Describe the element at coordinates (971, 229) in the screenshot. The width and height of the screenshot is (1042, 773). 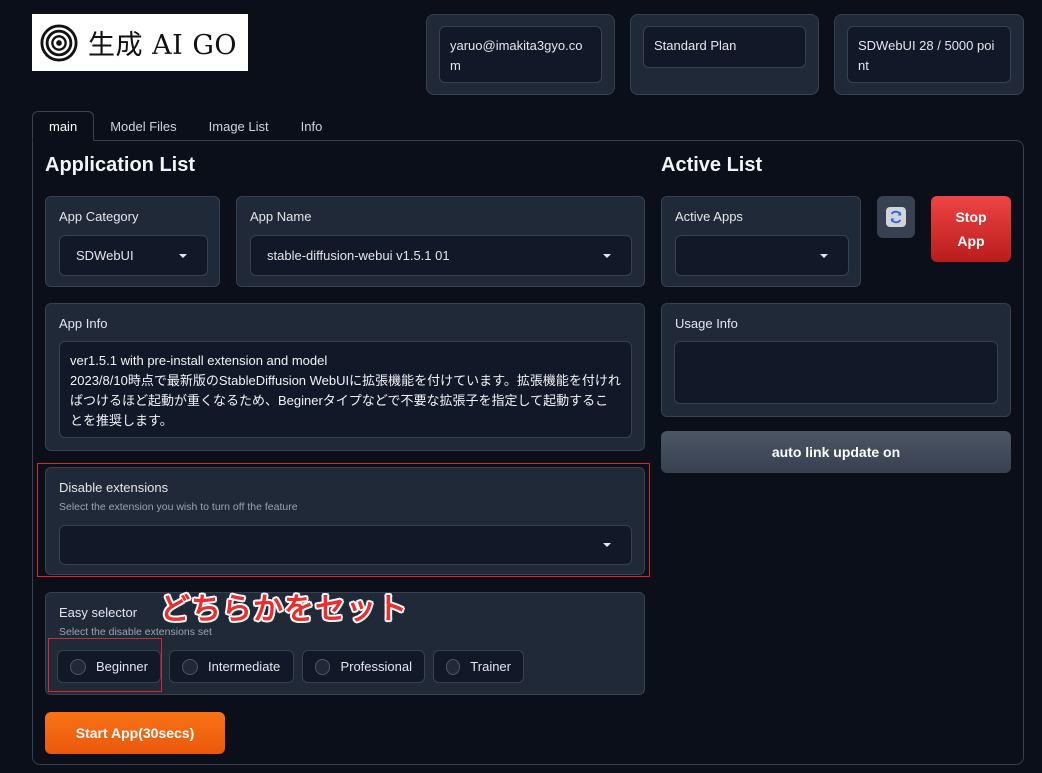
I see `stop-app-button: Stop App` at that location.